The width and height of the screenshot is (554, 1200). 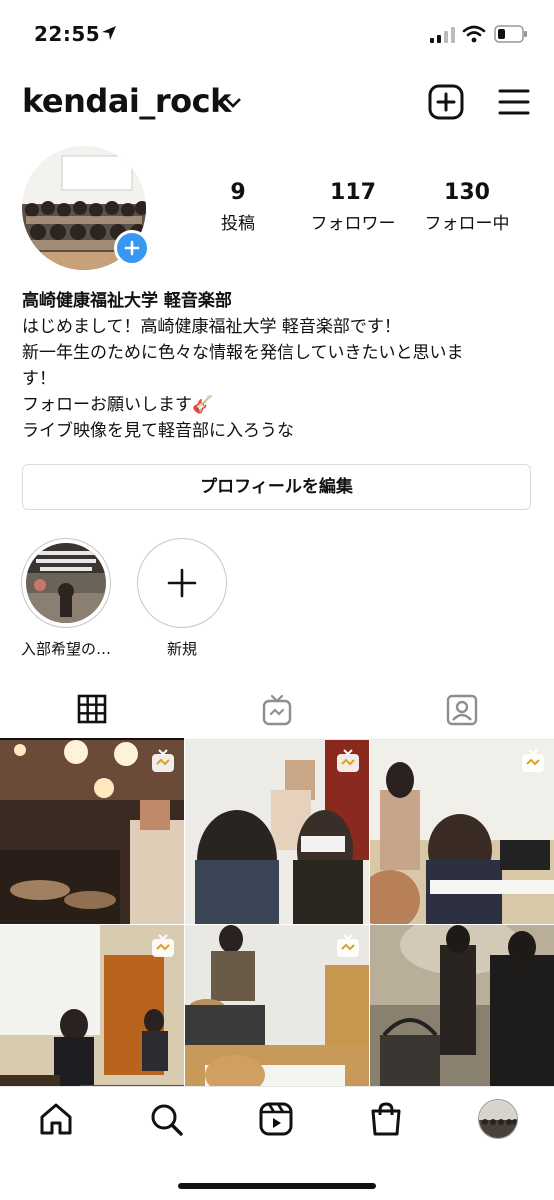 I want to click on tagged-icon, so click(x=462, y=710).